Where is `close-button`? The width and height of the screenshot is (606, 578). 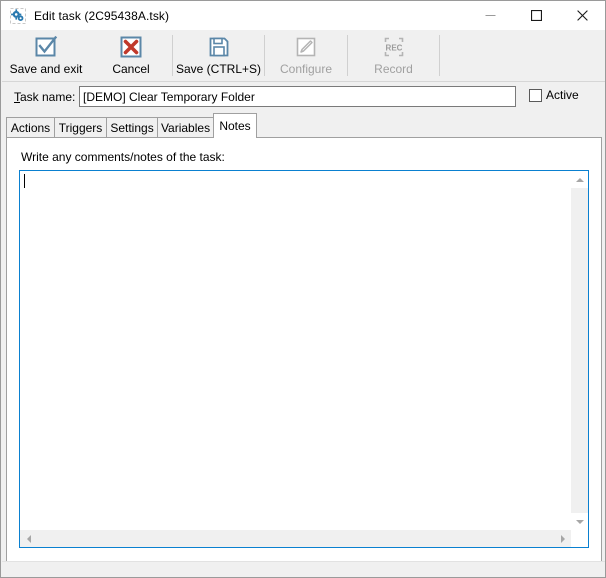 close-button is located at coordinates (582, 15).